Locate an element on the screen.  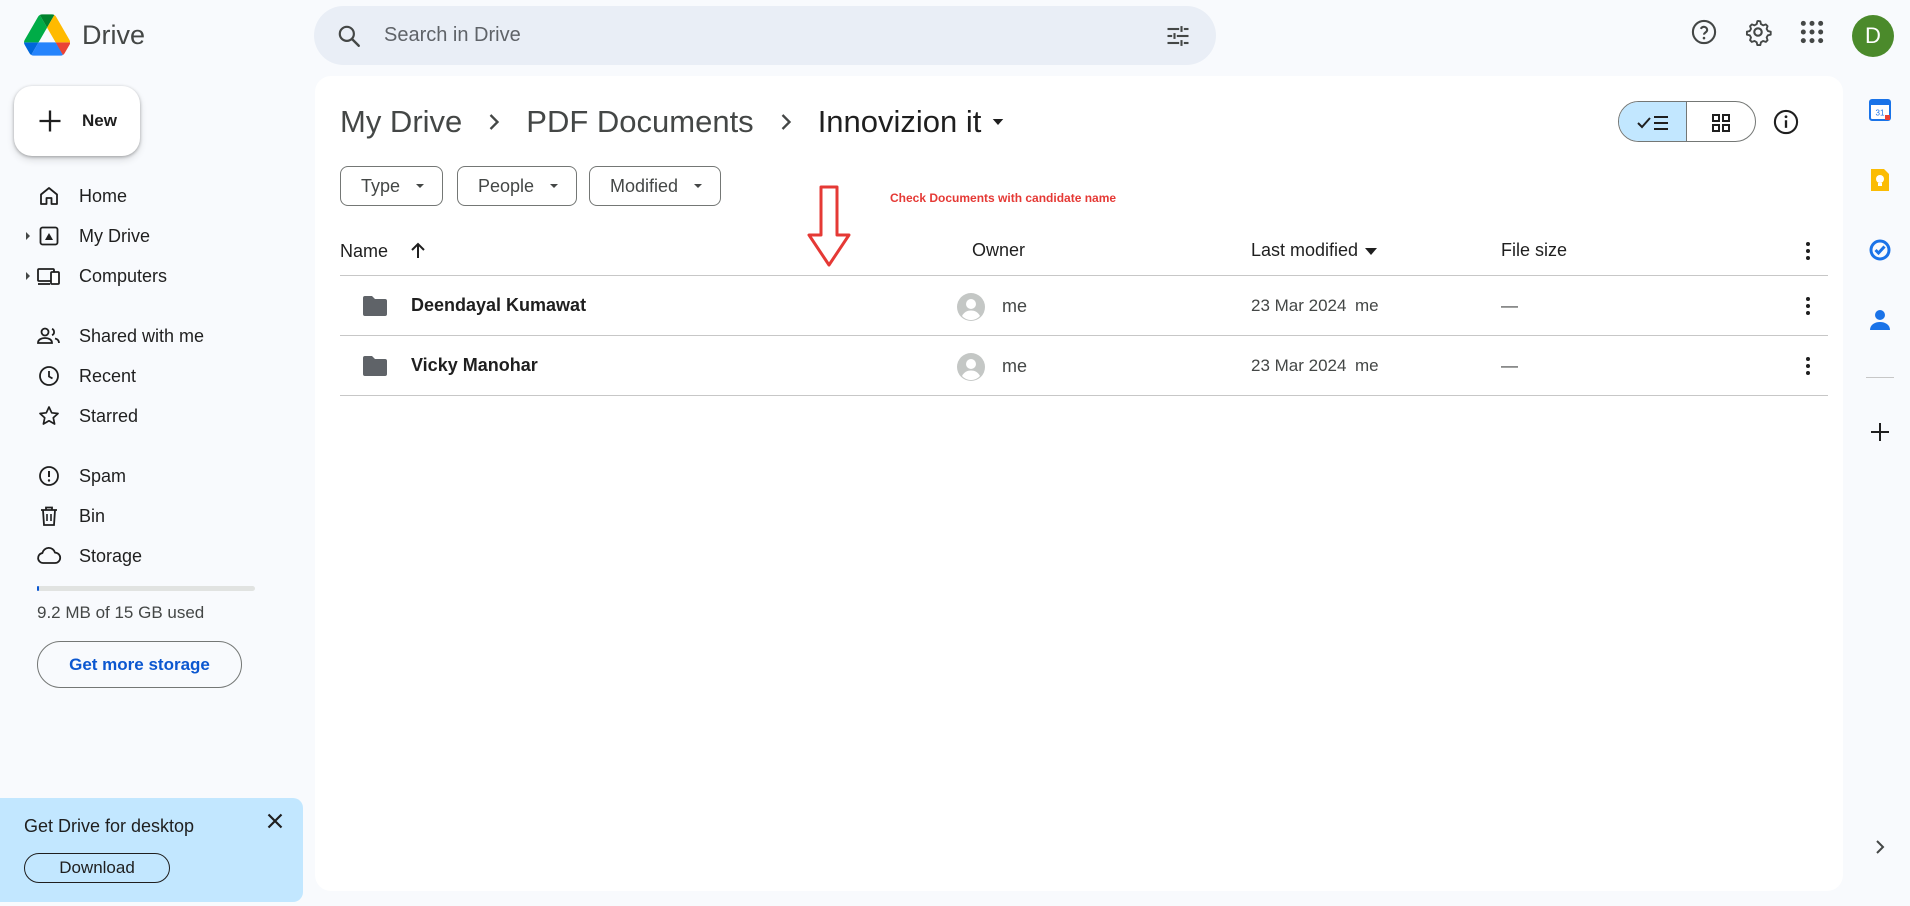
settings-gear-icon is located at coordinates (1758, 32).